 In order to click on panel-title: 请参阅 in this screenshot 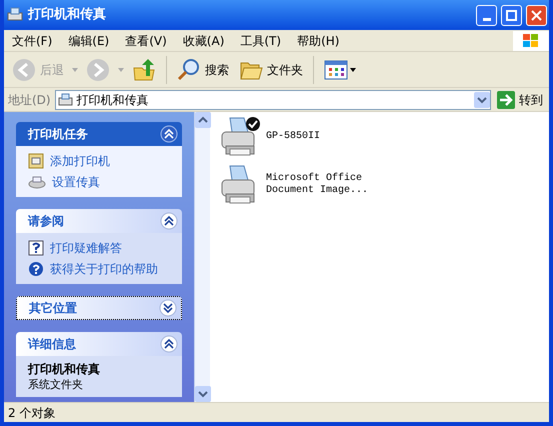, I will do `click(46, 221)`.